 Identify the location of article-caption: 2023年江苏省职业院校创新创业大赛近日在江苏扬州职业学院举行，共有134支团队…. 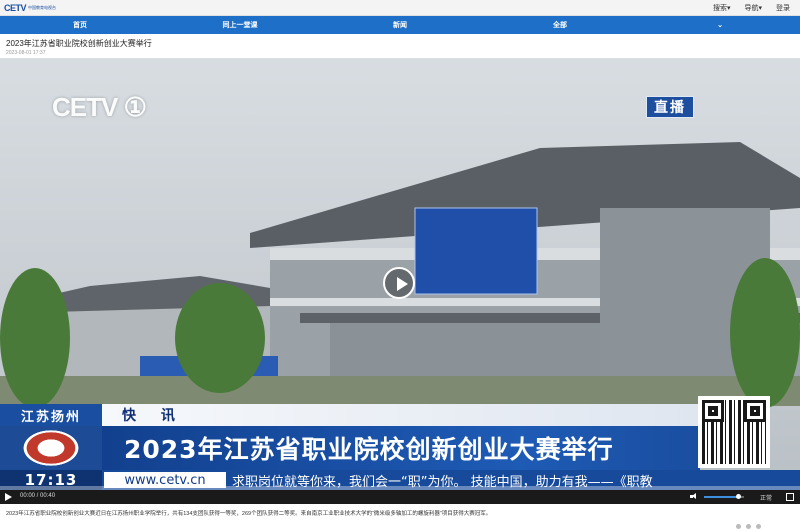
(249, 514).